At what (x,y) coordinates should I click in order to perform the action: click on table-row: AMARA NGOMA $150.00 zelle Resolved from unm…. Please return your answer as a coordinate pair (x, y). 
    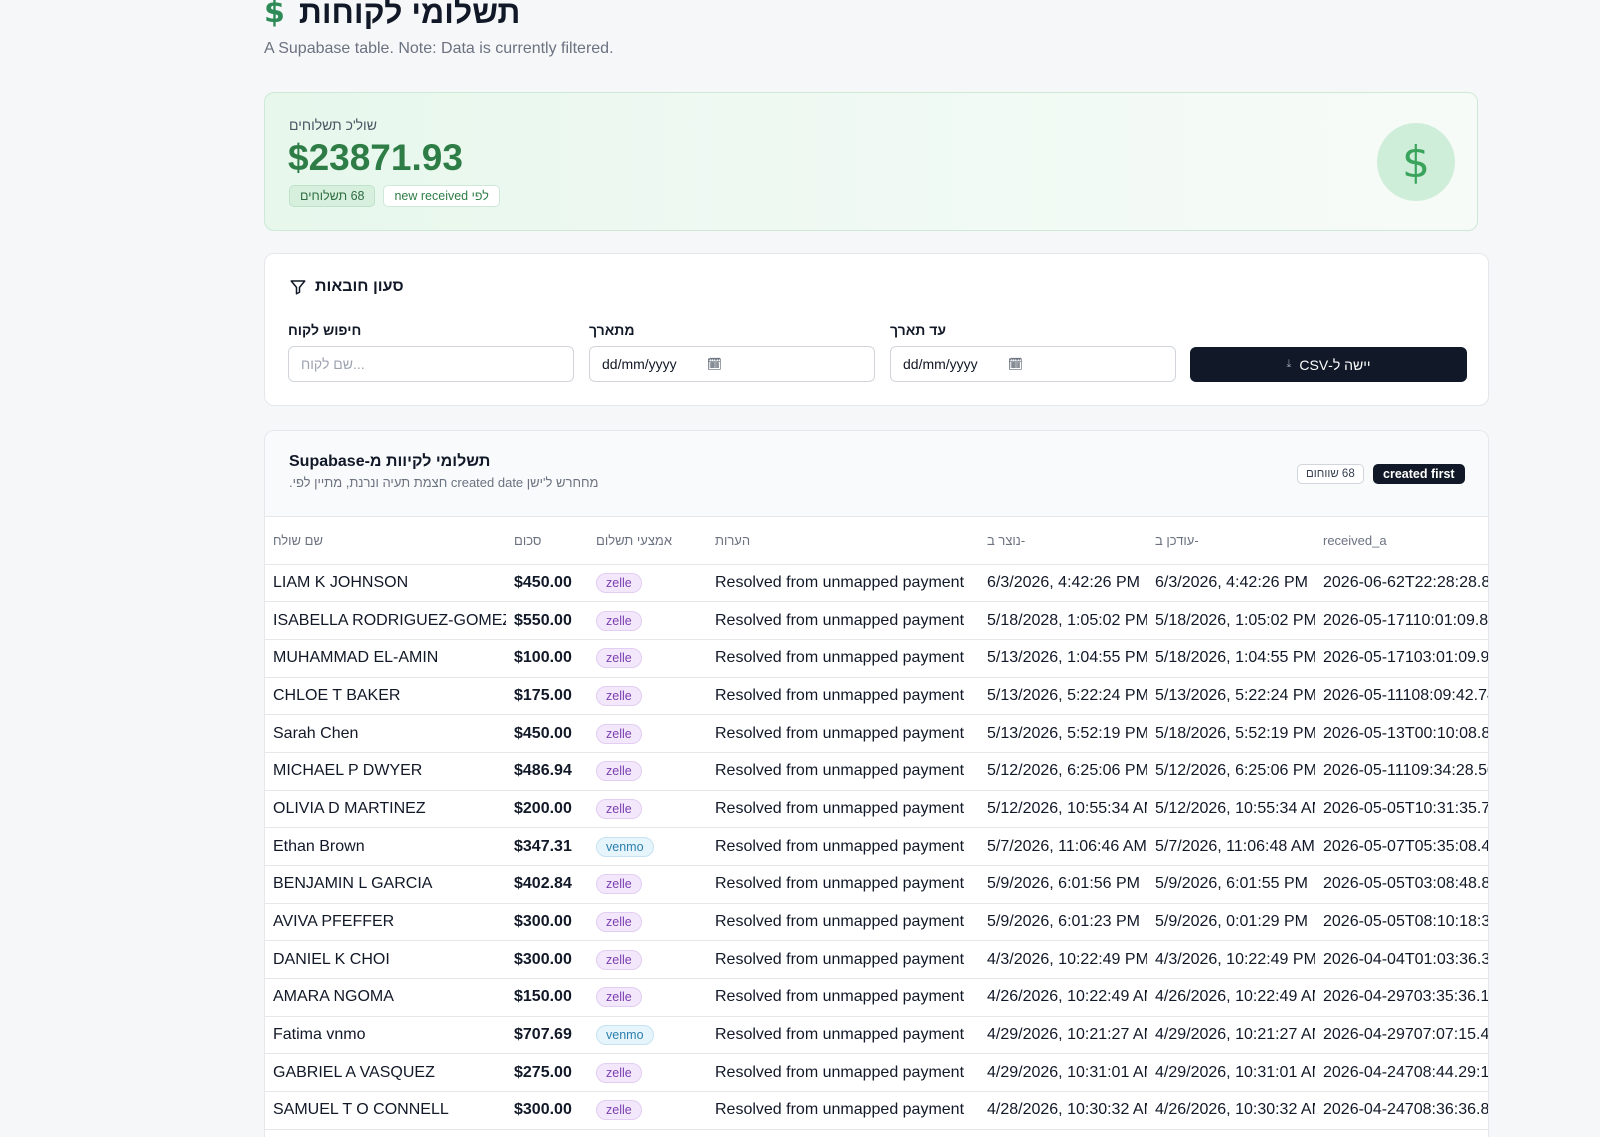
    Looking at the image, I should click on (876, 997).